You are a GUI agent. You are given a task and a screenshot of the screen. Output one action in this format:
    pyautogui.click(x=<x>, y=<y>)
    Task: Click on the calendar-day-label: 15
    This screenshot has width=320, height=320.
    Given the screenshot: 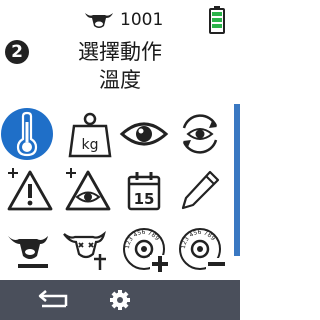 What is the action you would take?
    pyautogui.click(x=144, y=199)
    